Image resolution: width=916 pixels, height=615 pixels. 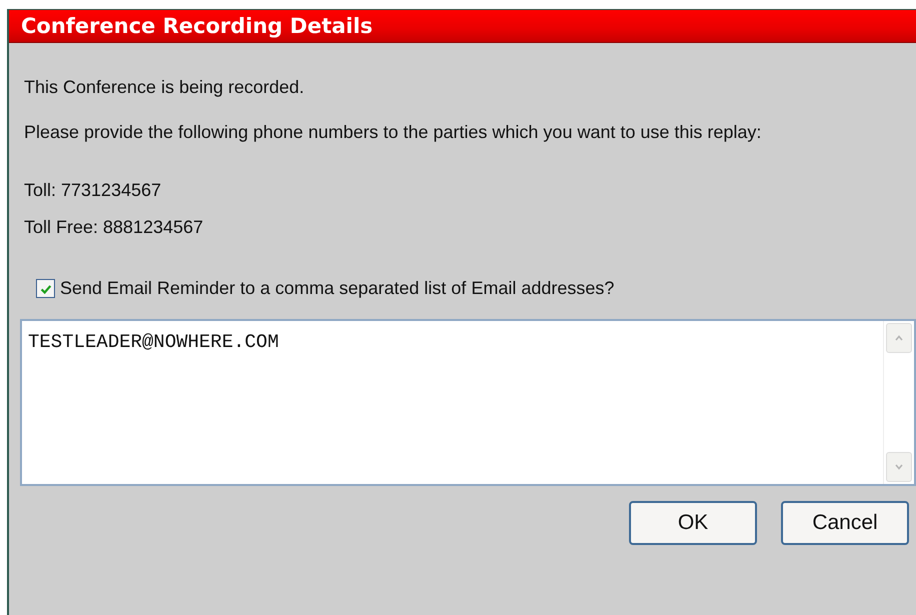 What do you see at coordinates (114, 227) in the screenshot?
I see `phone-number-text: Toll Free: 8881234567` at bounding box center [114, 227].